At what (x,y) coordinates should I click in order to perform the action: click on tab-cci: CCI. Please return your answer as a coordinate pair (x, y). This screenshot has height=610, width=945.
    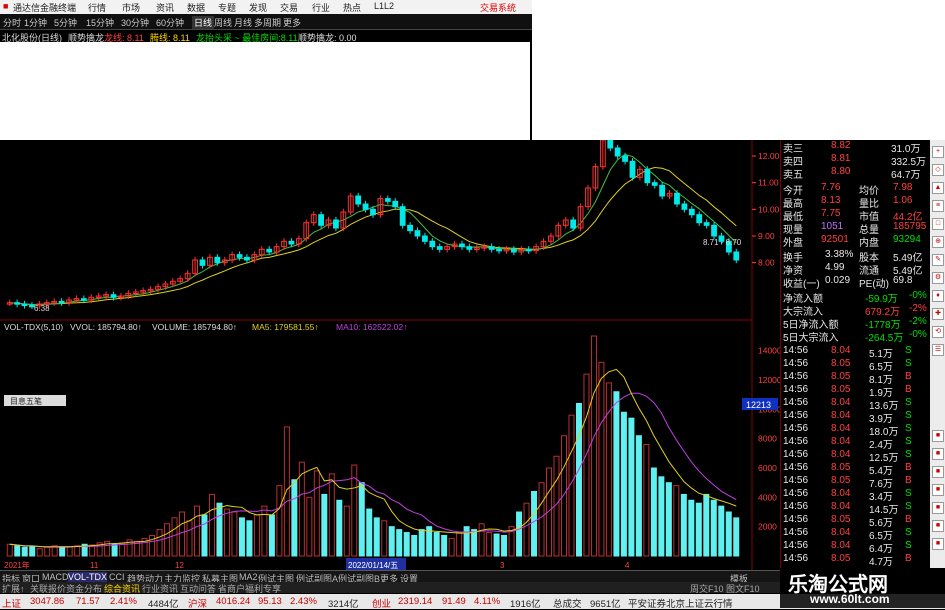
    Looking at the image, I should click on (117, 577).